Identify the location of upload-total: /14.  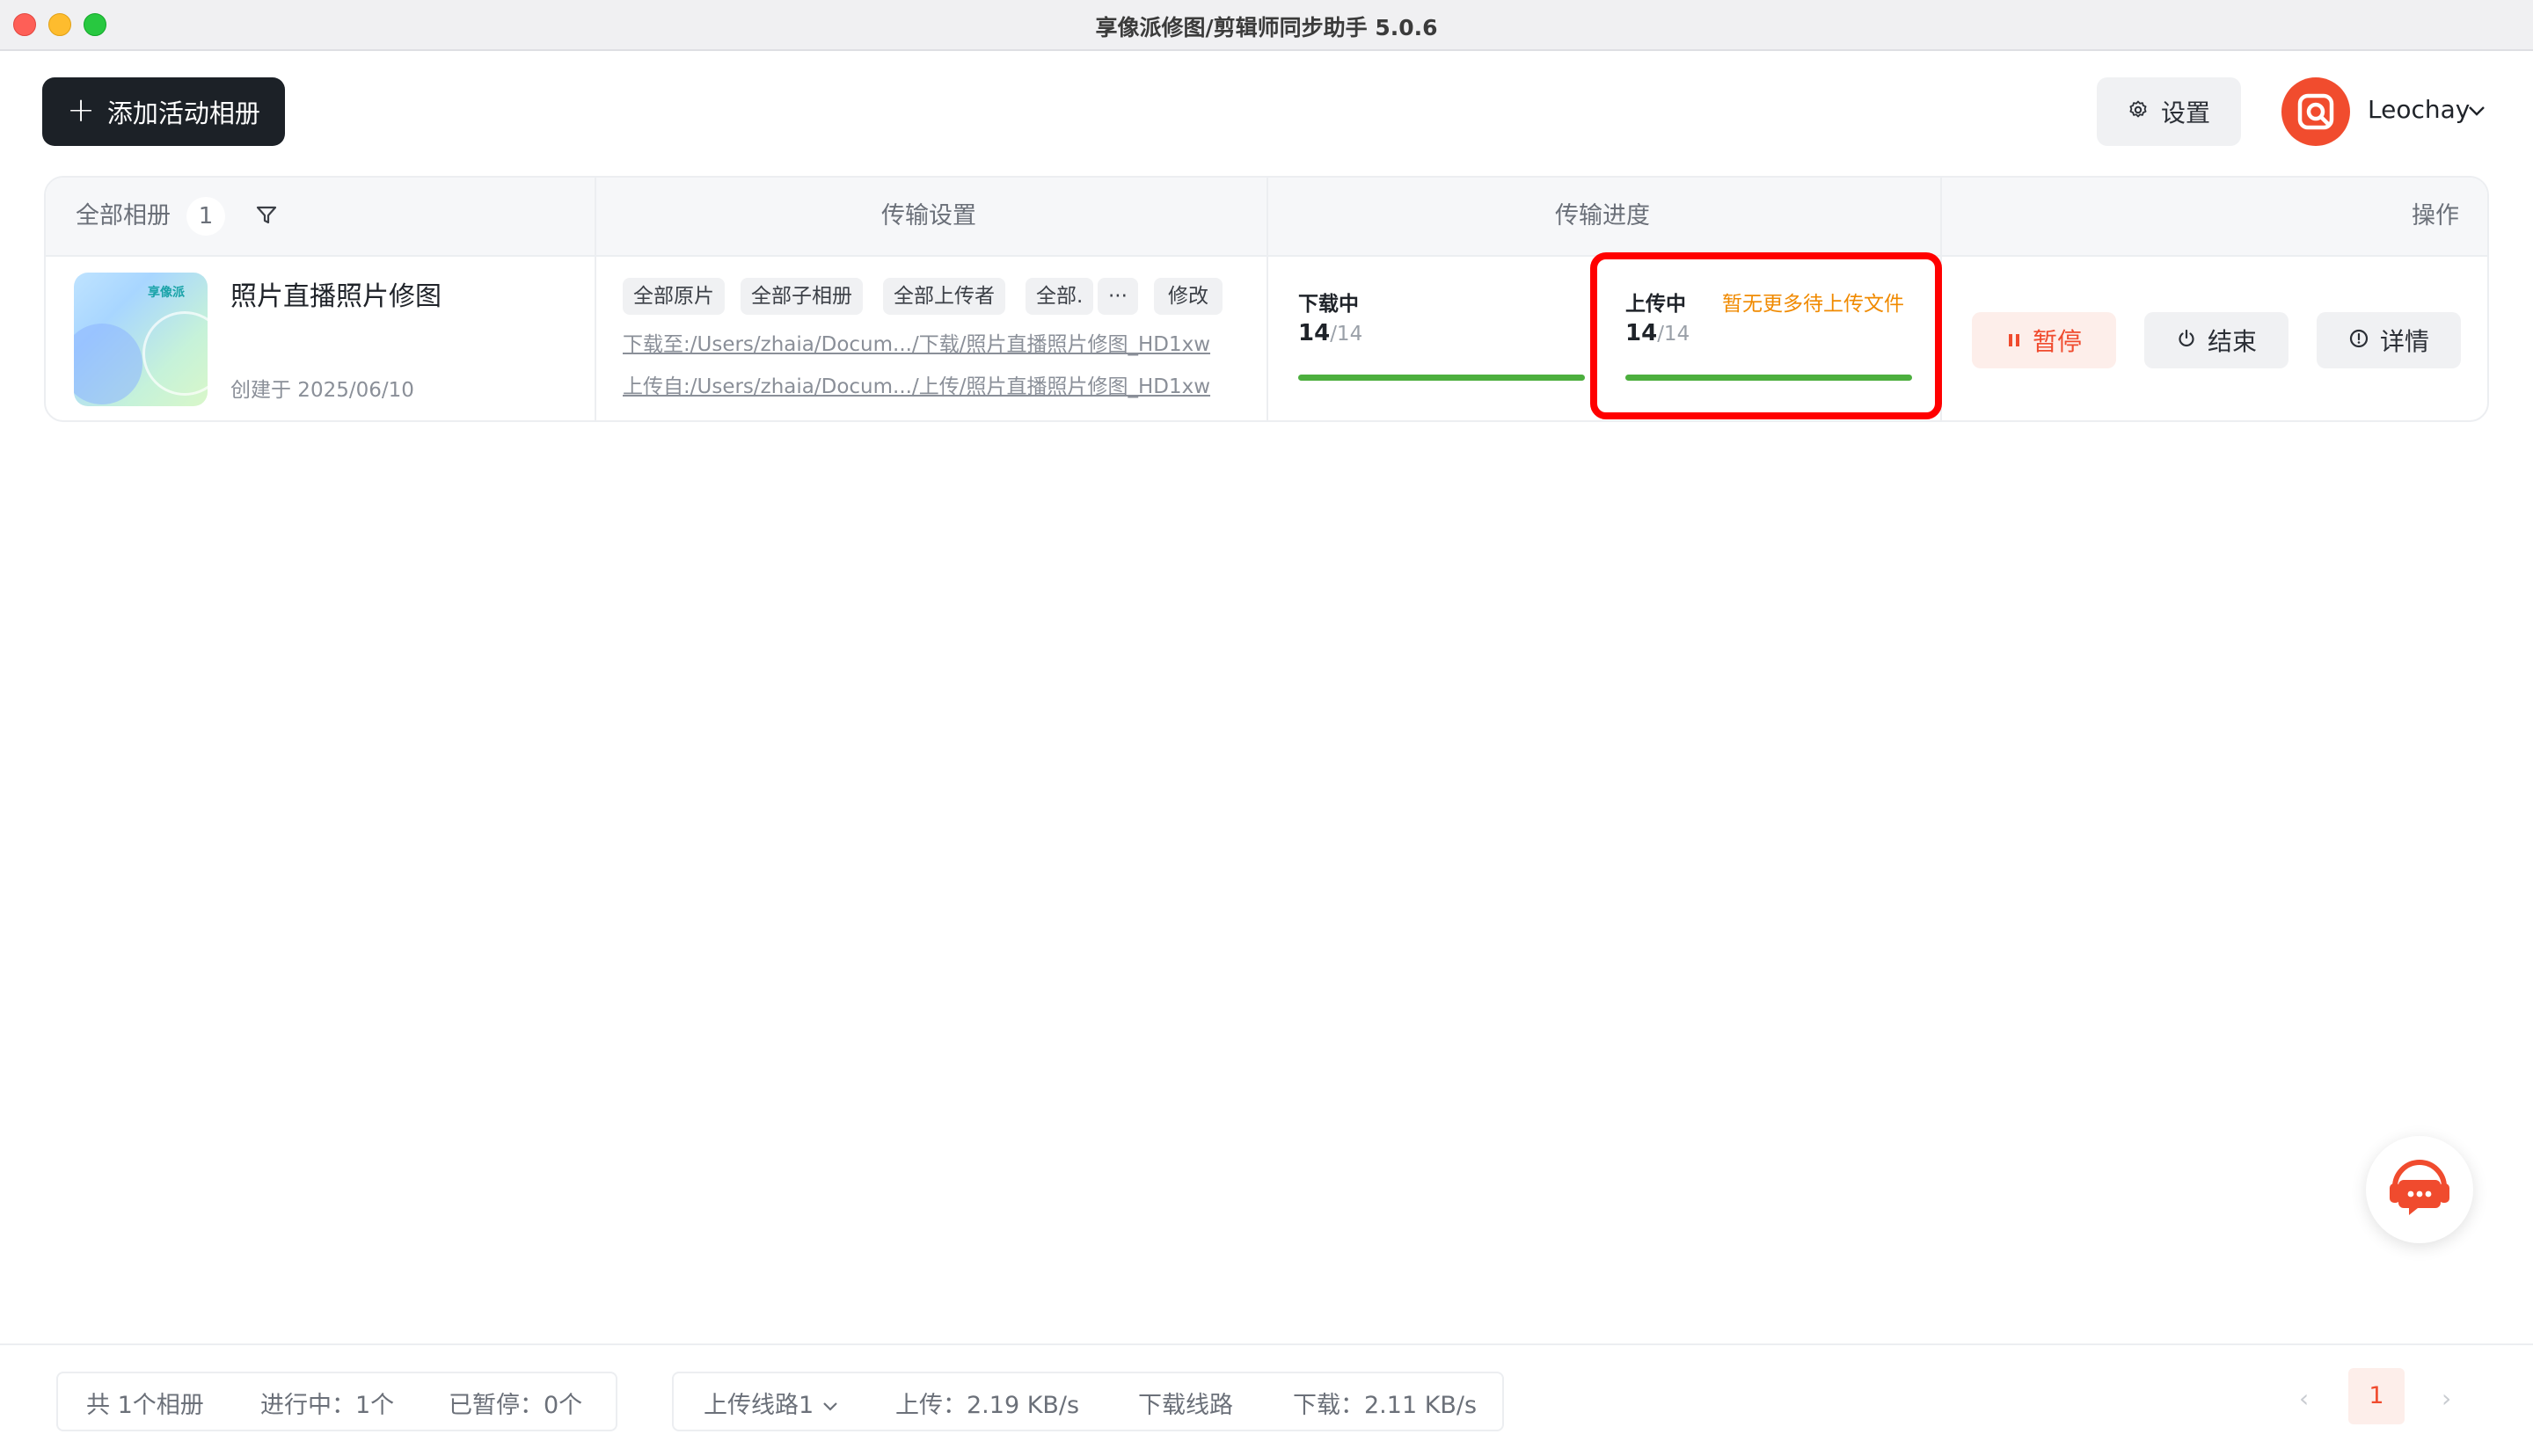
(1673, 334).